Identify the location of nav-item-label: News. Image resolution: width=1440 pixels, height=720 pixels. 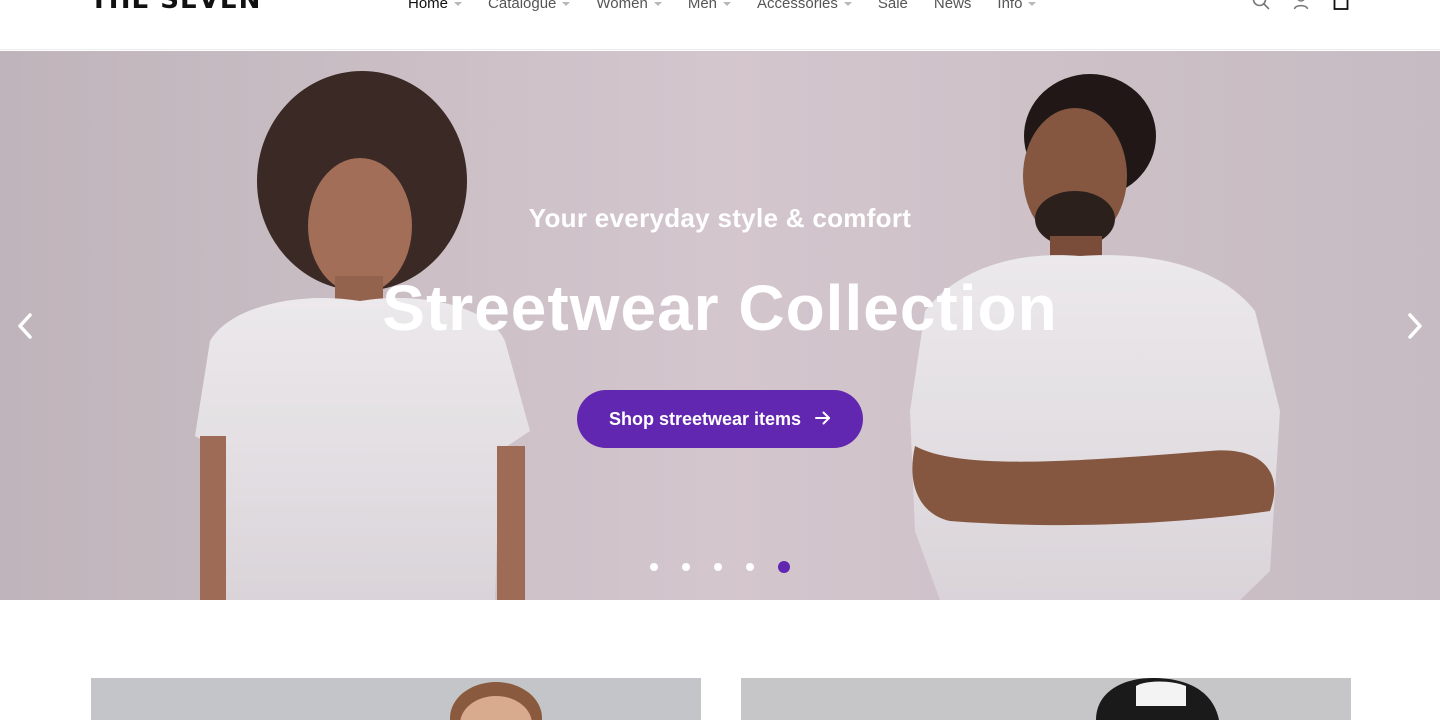
(952, 6).